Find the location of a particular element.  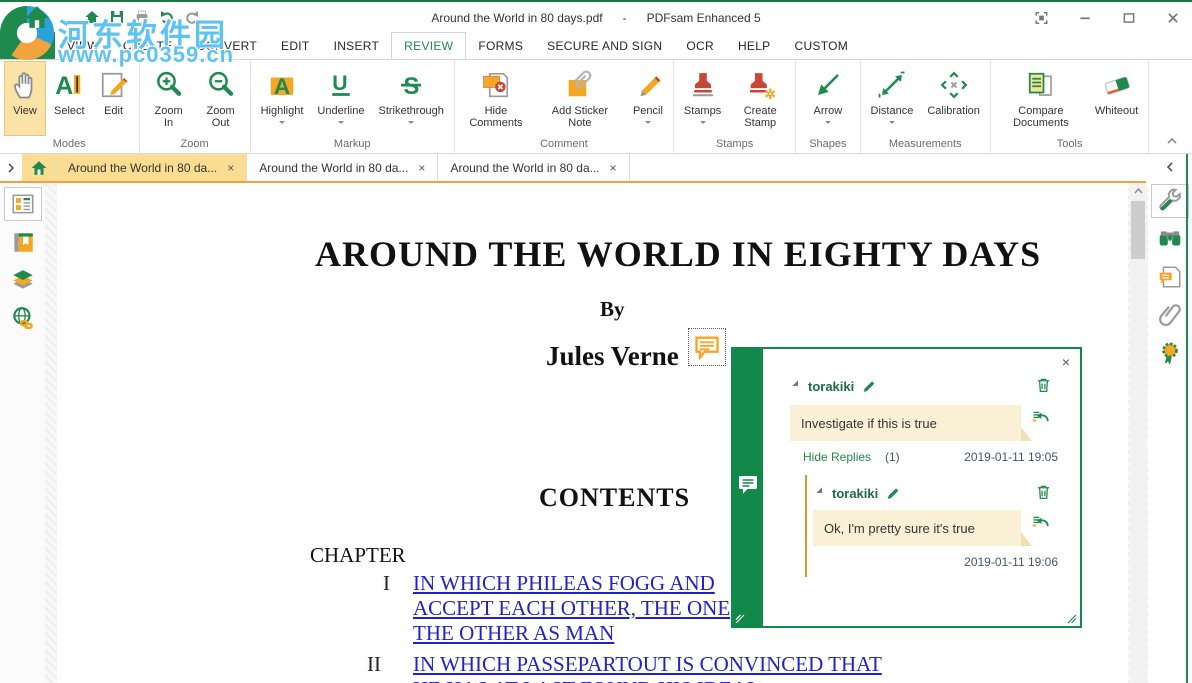

comment-text-bubble: Investigate if this is true is located at coordinates (911, 423).